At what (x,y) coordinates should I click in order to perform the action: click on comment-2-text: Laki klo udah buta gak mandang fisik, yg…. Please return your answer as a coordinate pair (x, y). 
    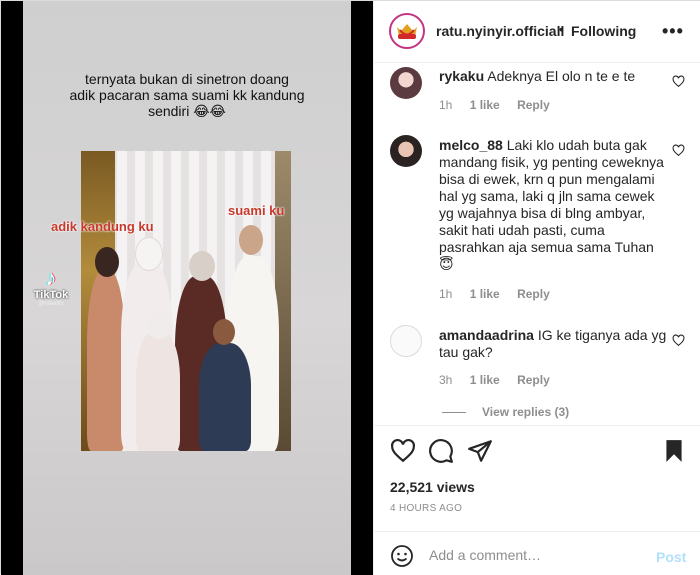
    Looking at the image, I should click on (551, 204).